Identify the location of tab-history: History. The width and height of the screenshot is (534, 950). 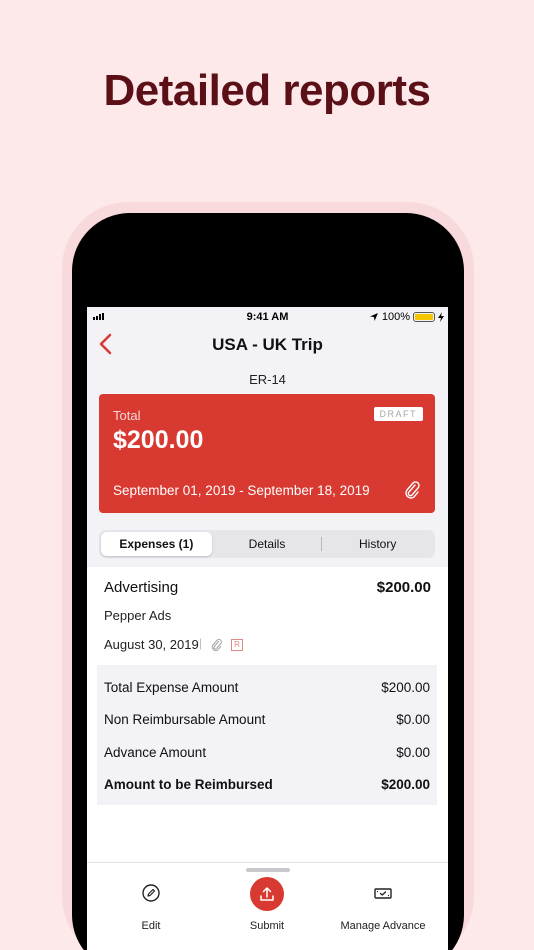
(377, 544).